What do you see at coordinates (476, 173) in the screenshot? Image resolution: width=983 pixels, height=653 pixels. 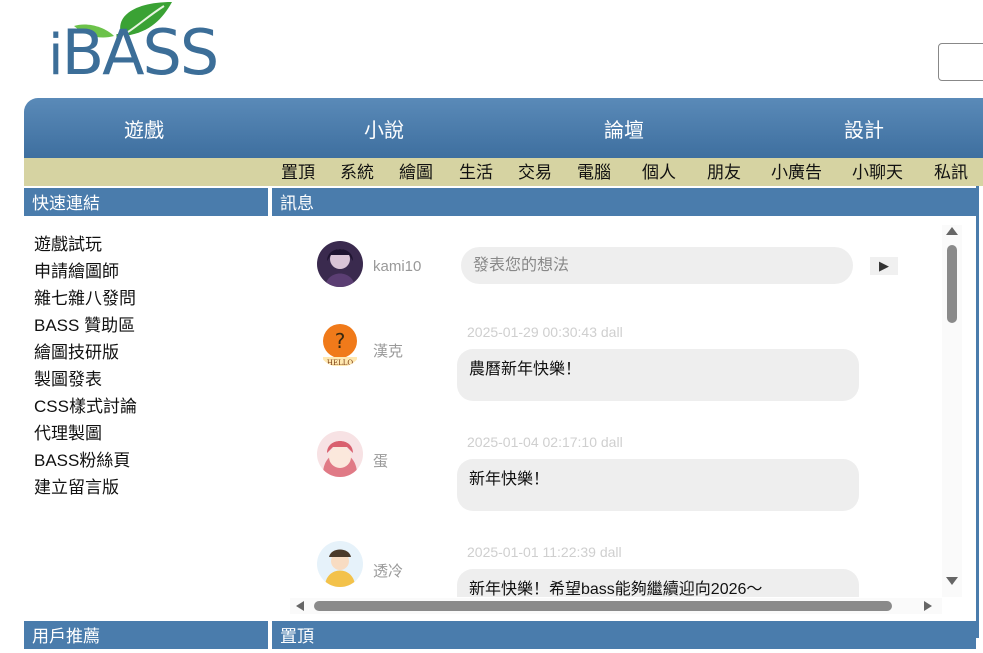 I see `sub-nav-life: 生活` at bounding box center [476, 173].